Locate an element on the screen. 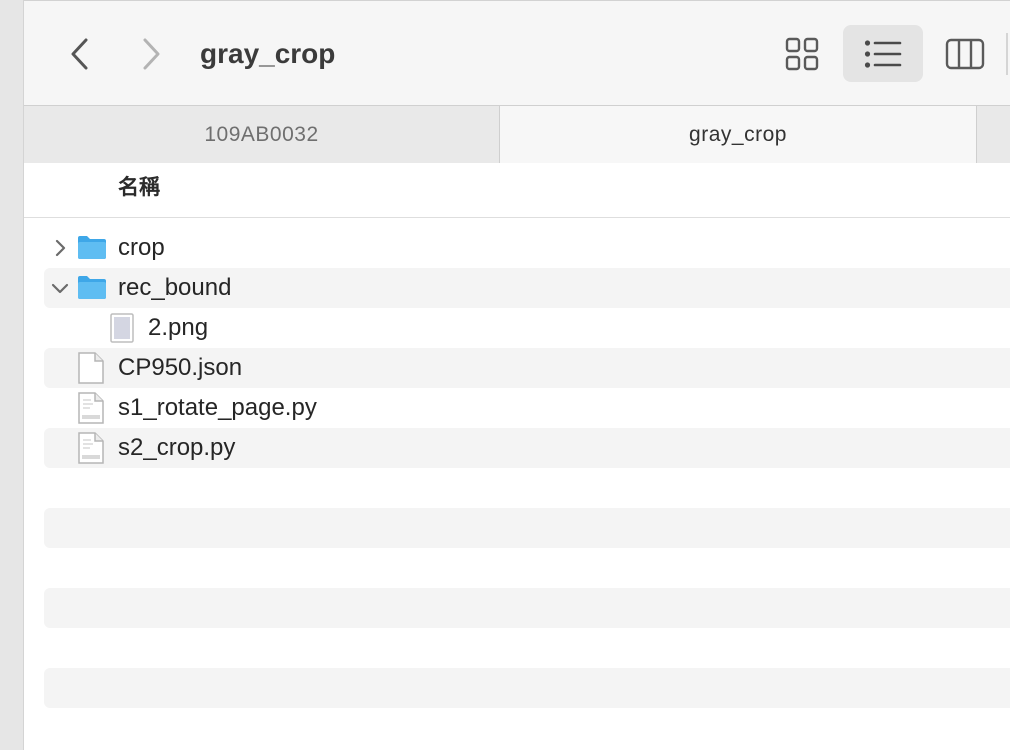 The width and height of the screenshot is (1010, 751). list-view-button is located at coordinates (883, 53).